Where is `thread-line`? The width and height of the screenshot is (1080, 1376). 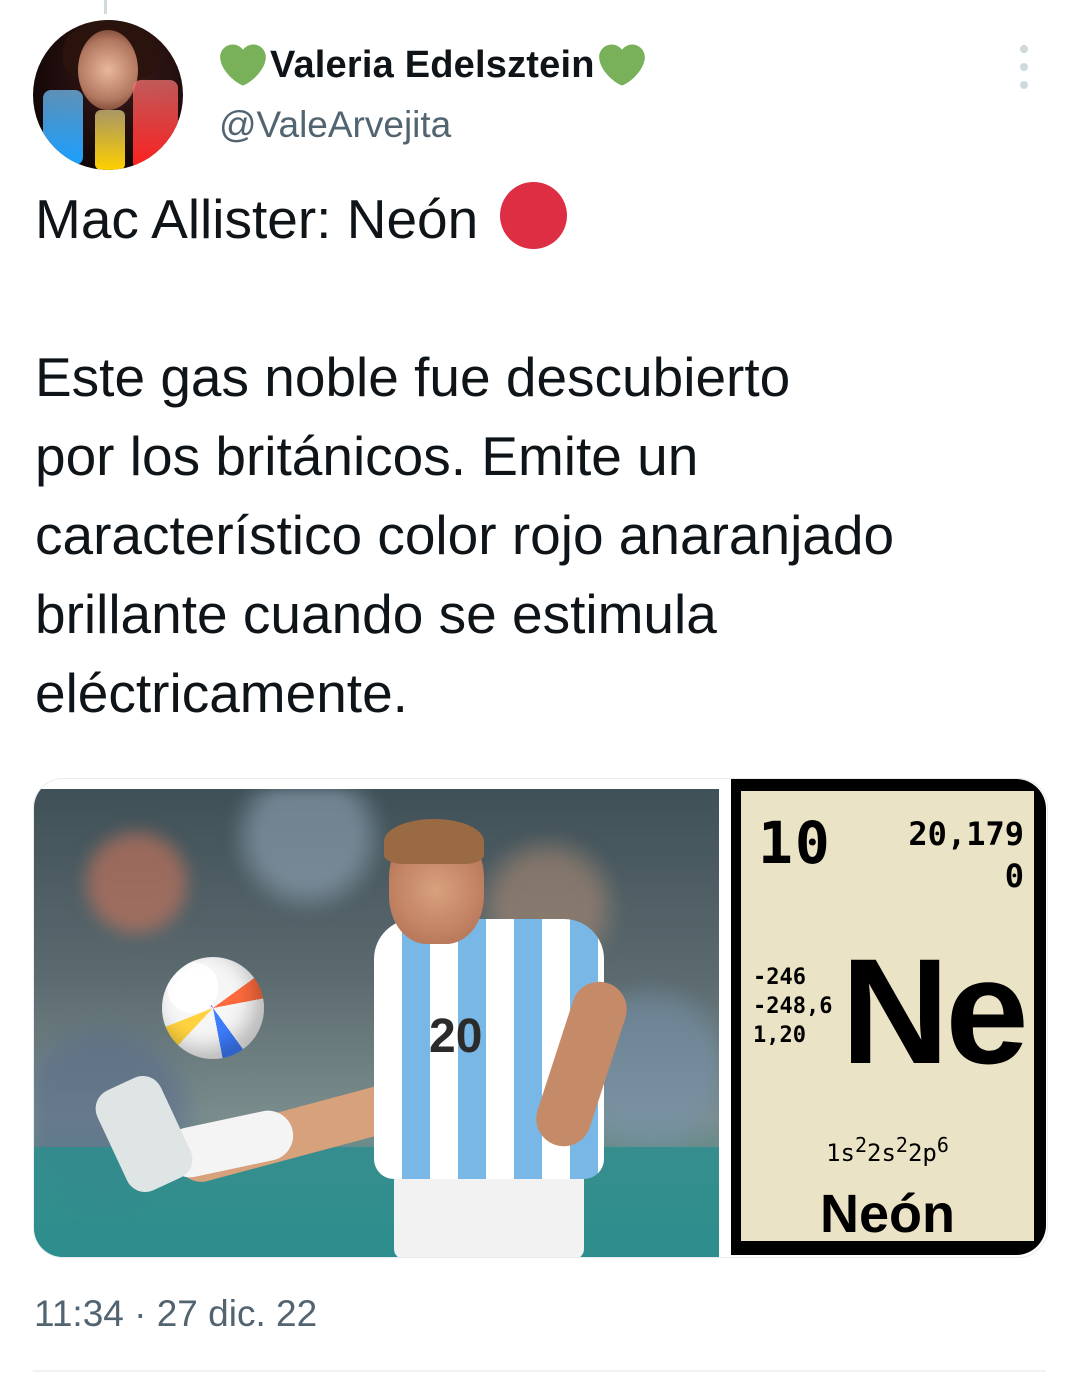
thread-line is located at coordinates (105, 7).